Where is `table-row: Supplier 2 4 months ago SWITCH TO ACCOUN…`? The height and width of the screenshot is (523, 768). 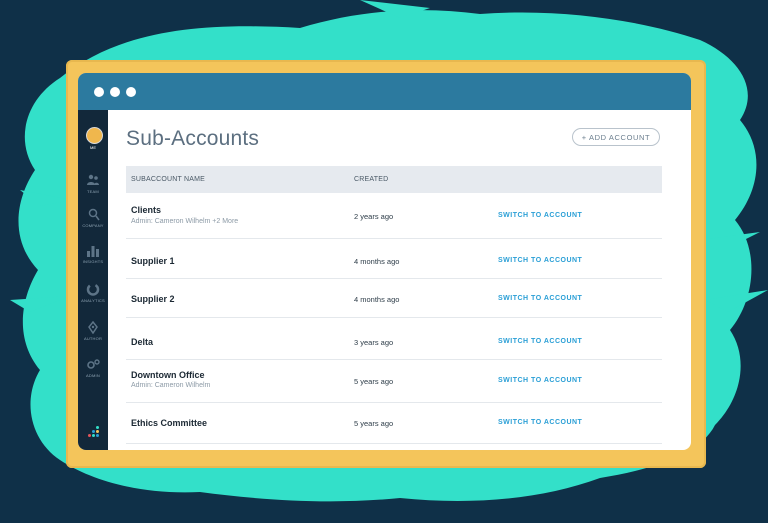 table-row: Supplier 2 4 months ago SWITCH TO ACCOUN… is located at coordinates (394, 298).